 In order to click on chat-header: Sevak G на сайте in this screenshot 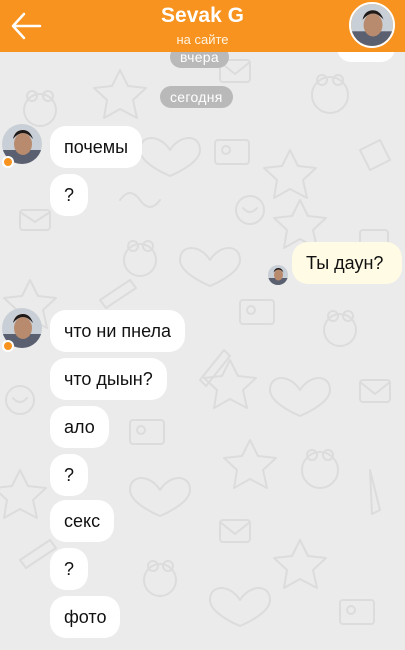, I will do `click(202, 26)`.